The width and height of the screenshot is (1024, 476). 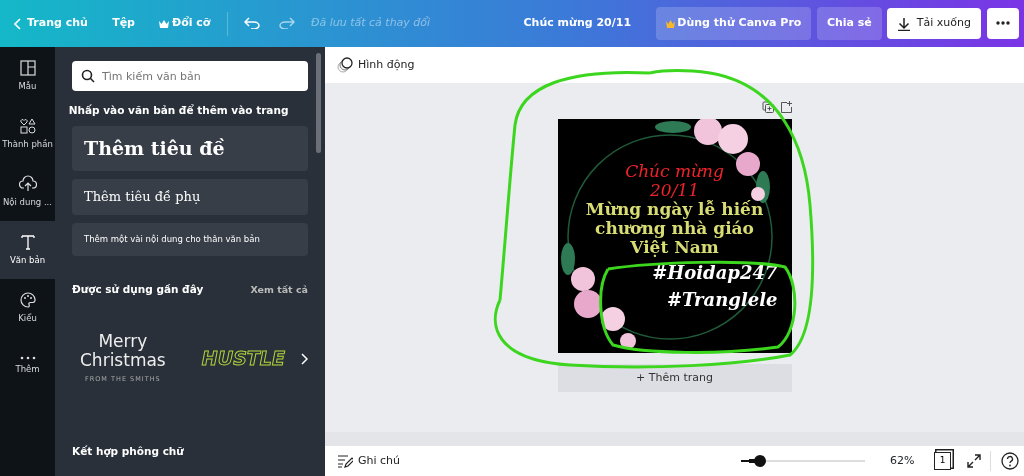 What do you see at coordinates (675, 229) in the screenshot?
I see `design-text: chương nhà giáo` at bounding box center [675, 229].